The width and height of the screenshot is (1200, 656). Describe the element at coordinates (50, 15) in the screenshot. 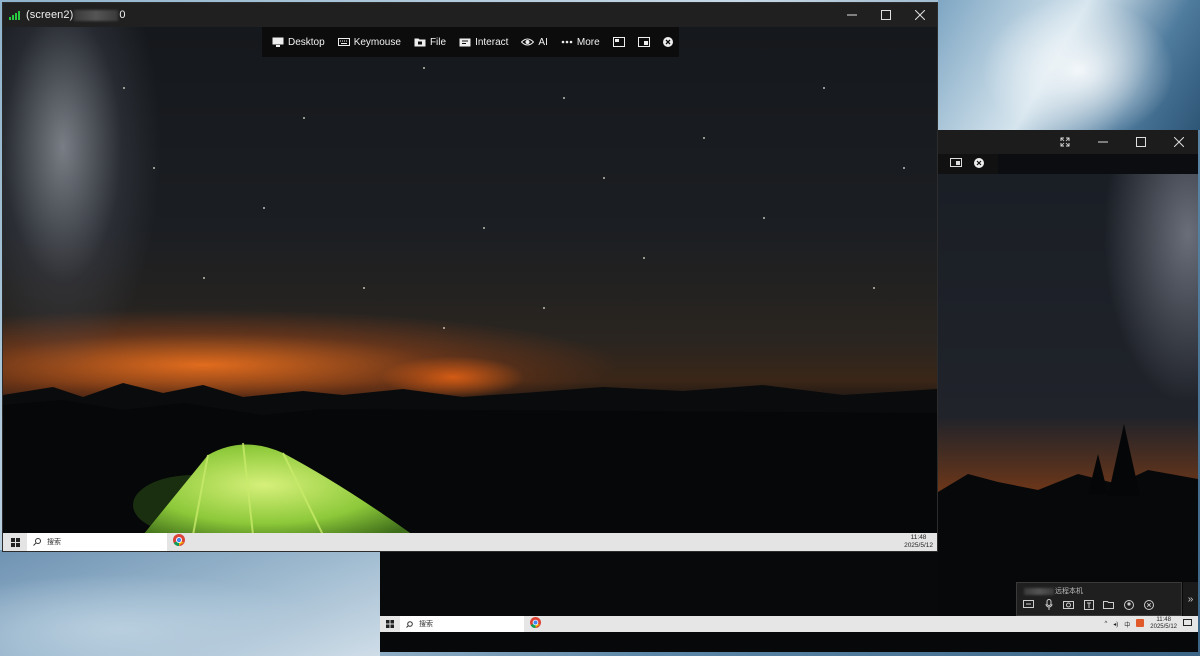

I see `window-title-prefix: (screen2)` at that location.